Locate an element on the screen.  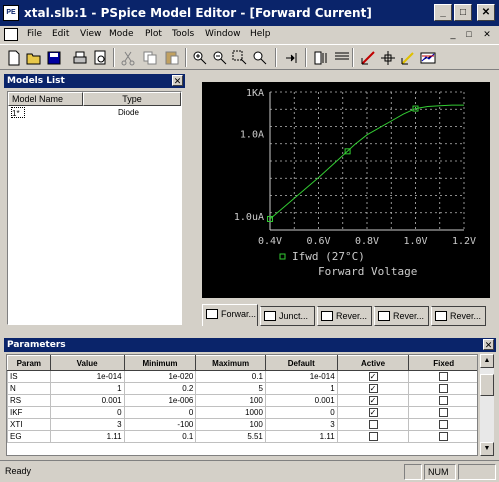
vertical-scrollbar: ▲ ▼ is located at coordinates (487, 405).